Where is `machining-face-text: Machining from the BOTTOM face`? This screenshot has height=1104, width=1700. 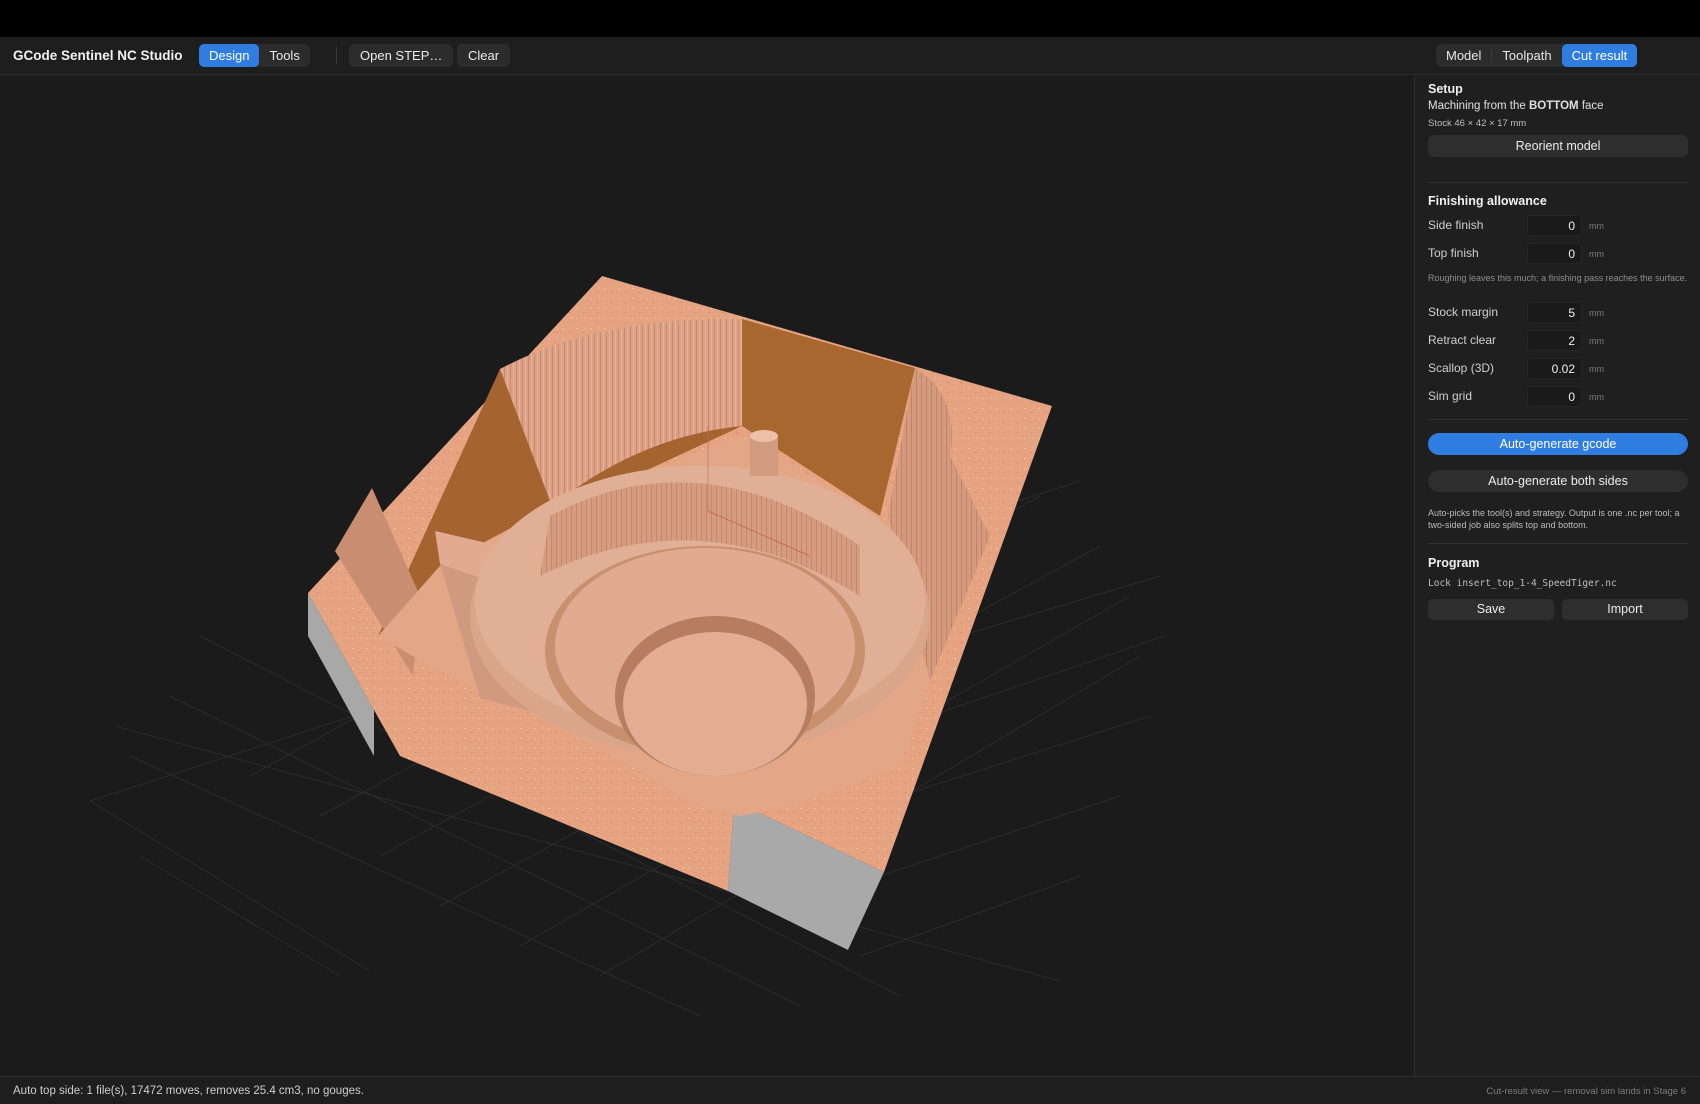 machining-face-text: Machining from the BOTTOM face is located at coordinates (1516, 106).